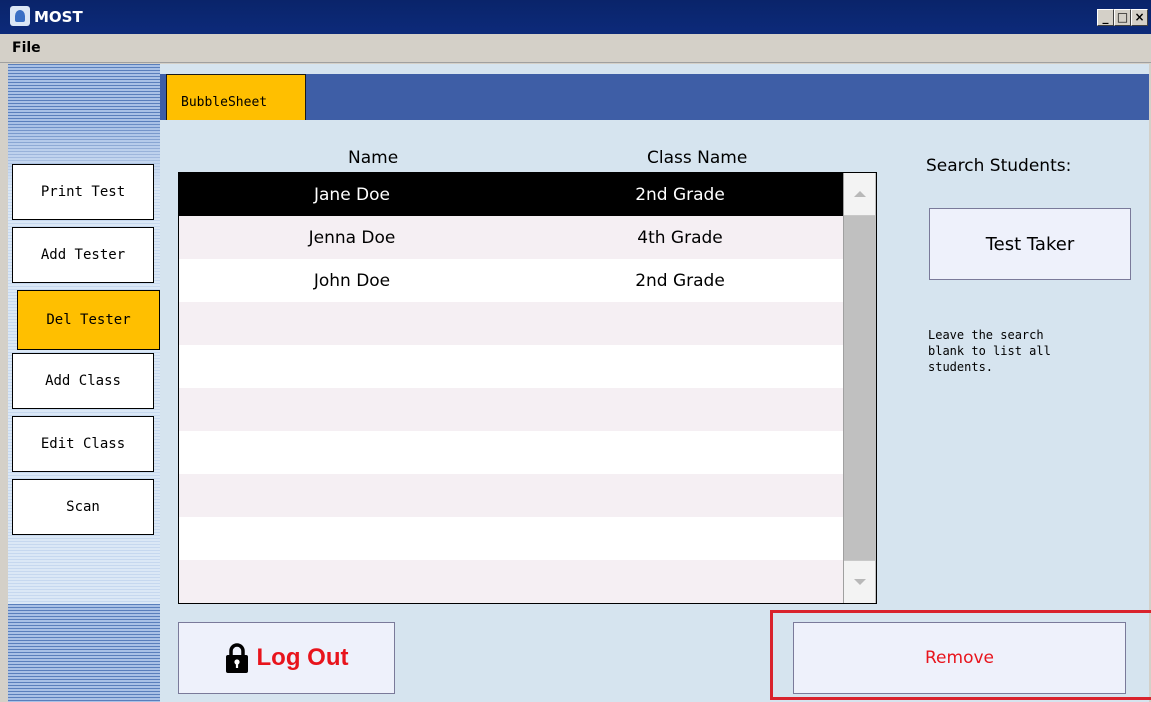 This screenshot has width=1151, height=702. Describe the element at coordinates (20, 16) in the screenshot. I see `app-icon` at that location.